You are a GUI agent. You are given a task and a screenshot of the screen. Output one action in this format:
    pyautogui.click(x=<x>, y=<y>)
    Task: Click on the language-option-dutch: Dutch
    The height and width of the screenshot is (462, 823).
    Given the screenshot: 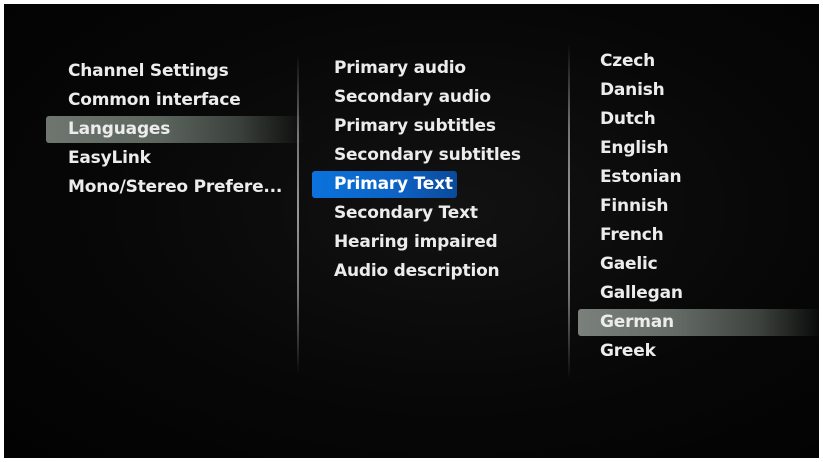 What is the action you would take?
    pyautogui.click(x=698, y=119)
    